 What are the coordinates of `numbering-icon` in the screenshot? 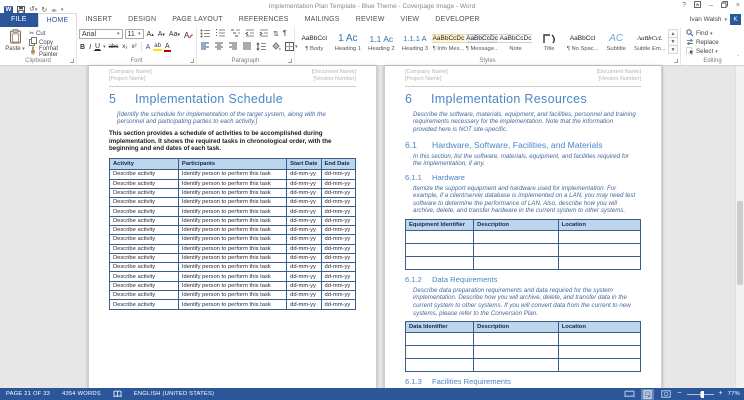 It's located at (220, 33).